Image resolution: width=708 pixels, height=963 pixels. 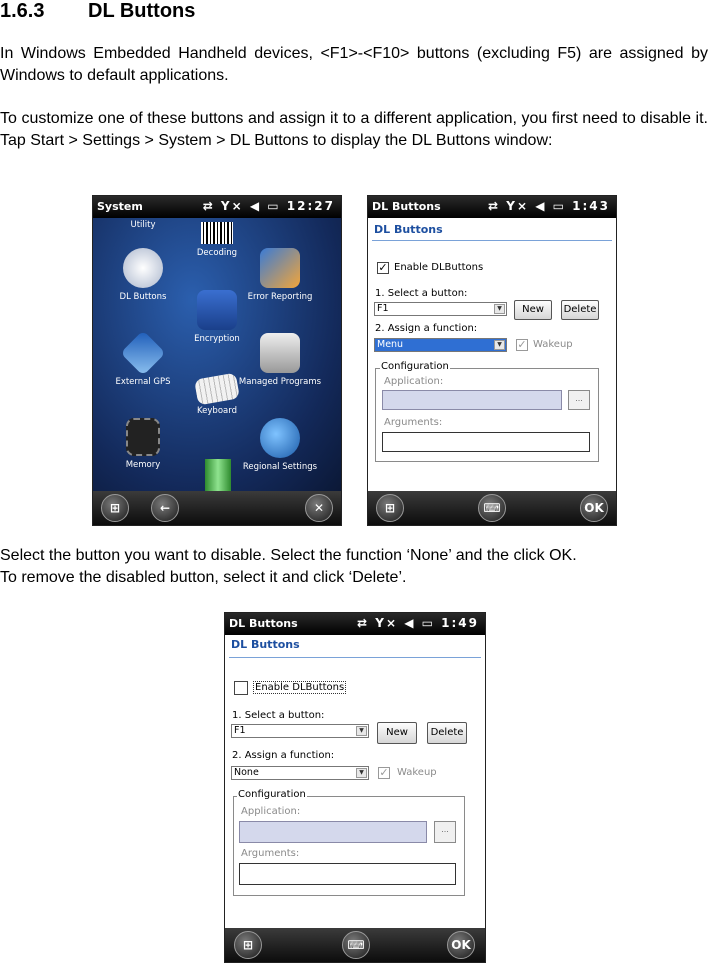 I want to click on assign-function-dropdown: None ▼, so click(x=300, y=773).